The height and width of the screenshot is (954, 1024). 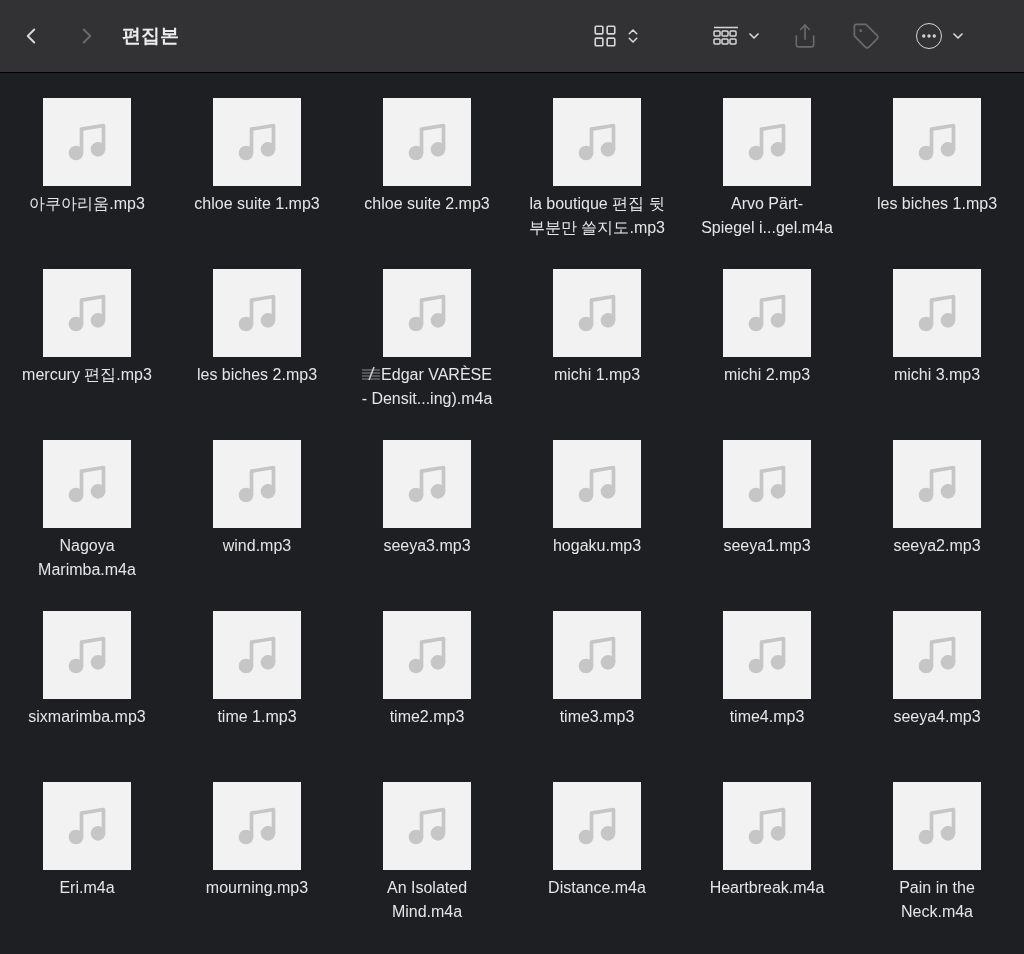 I want to click on file-name: les biches 1.mp3, so click(x=937, y=204).